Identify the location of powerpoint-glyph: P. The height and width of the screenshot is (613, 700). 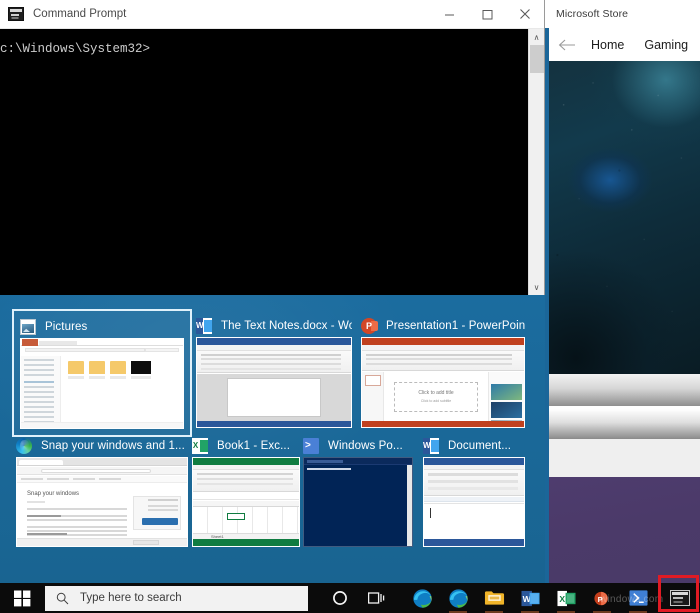
(600, 598).